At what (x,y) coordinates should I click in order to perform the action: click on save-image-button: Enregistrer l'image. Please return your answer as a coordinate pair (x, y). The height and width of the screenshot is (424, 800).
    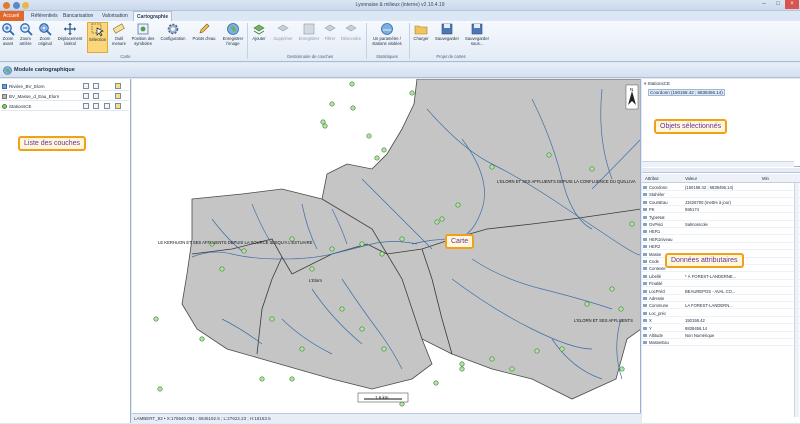
    Looking at the image, I should click on (233, 34).